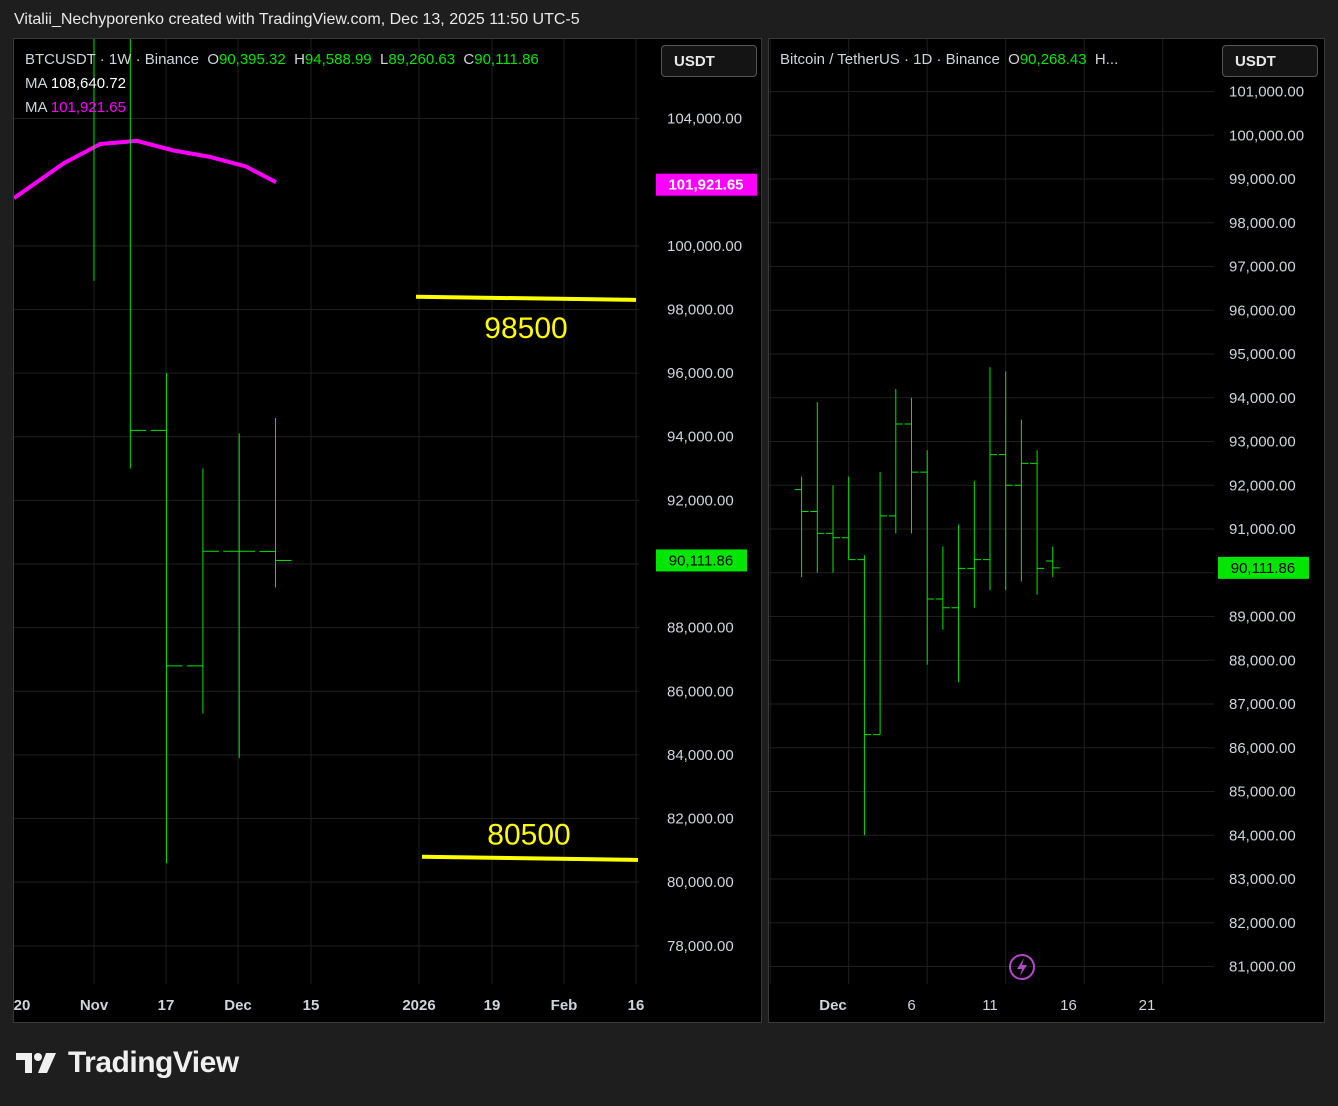 The width and height of the screenshot is (1338, 1106). What do you see at coordinates (1262, 967) in the screenshot?
I see `y-tick-label: 81,000.00` at bounding box center [1262, 967].